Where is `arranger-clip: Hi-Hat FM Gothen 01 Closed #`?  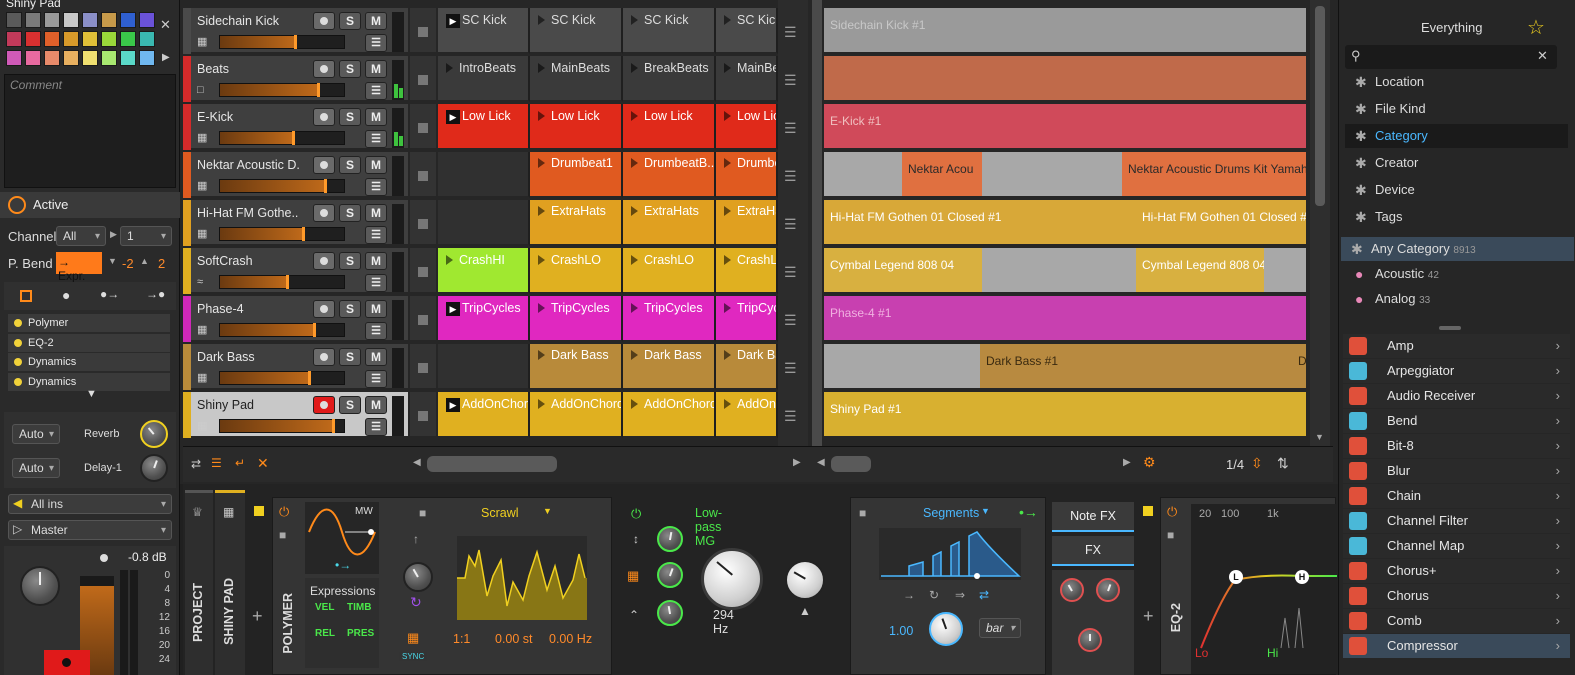 arranger-clip: Hi-Hat FM Gothen 01 Closed # is located at coordinates (1221, 222).